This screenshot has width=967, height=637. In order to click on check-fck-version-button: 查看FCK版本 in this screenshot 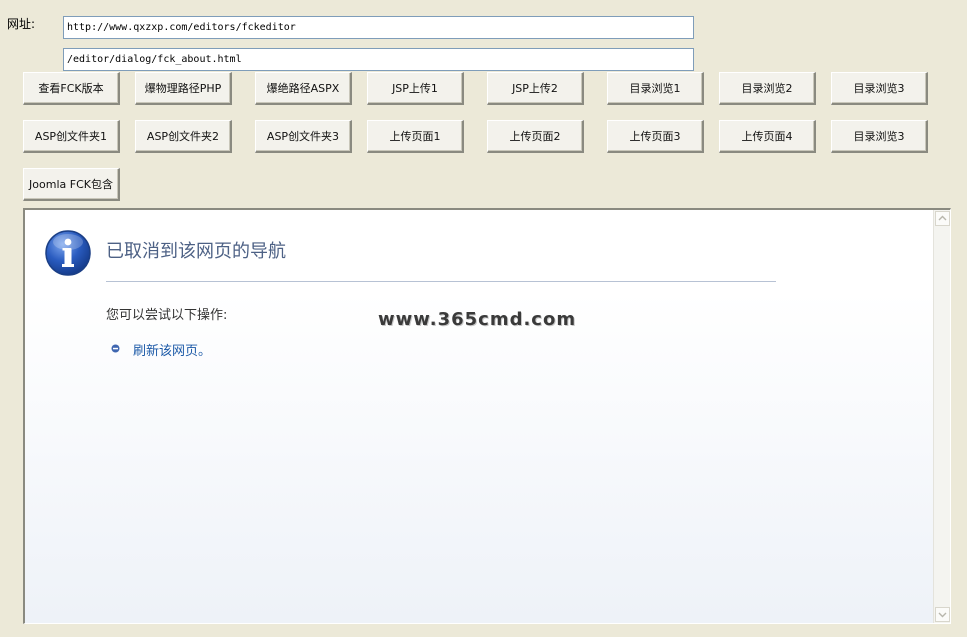, I will do `click(71, 88)`.